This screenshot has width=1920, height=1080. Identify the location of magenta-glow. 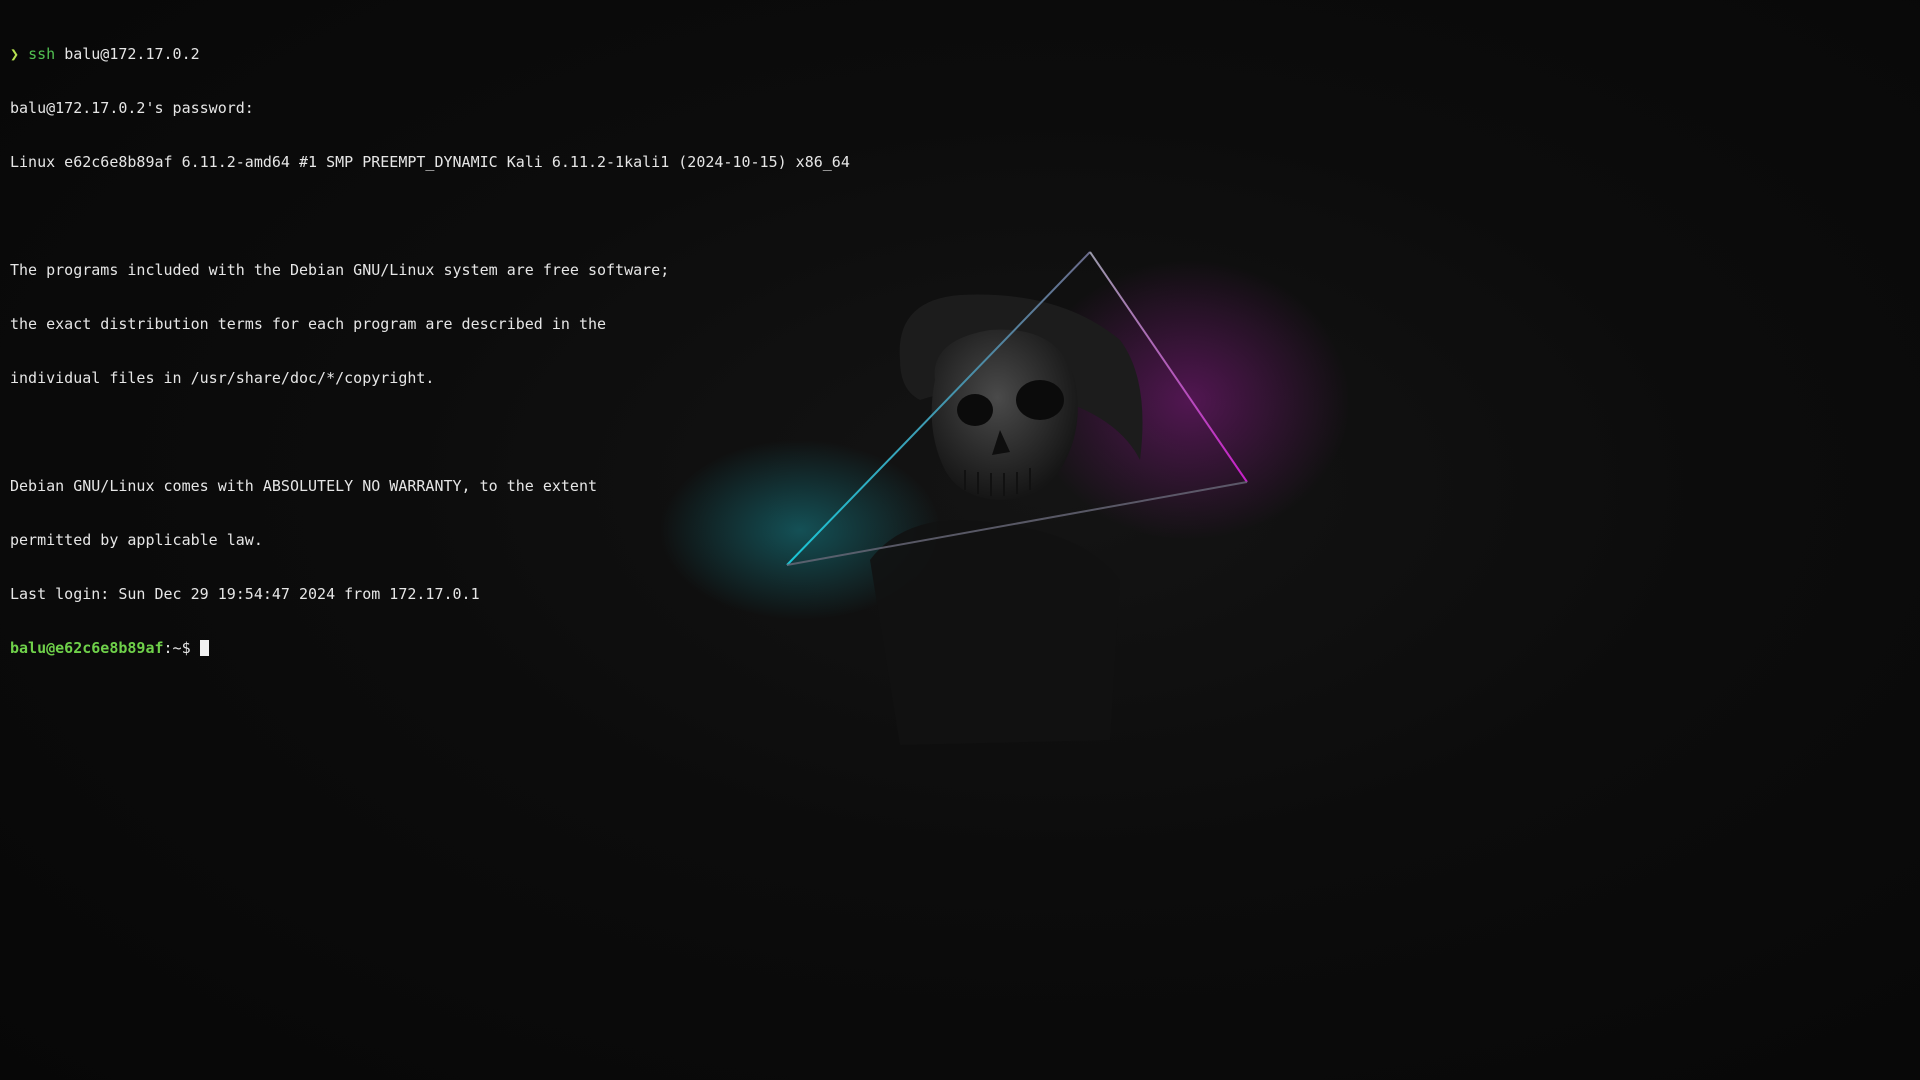
(1190, 400).